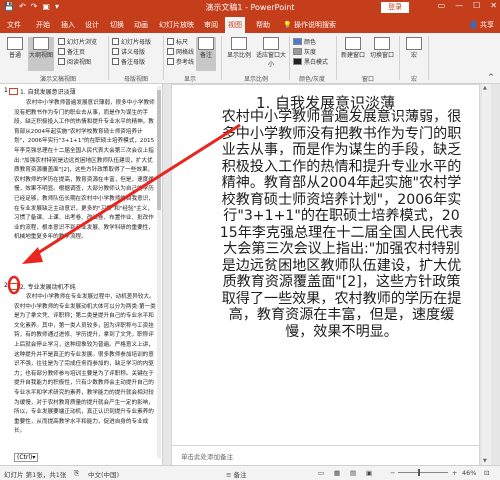 Image resolution: width=500 pixels, height=480 pixels. I want to click on annotation-arrow-head, so click(32, 255).